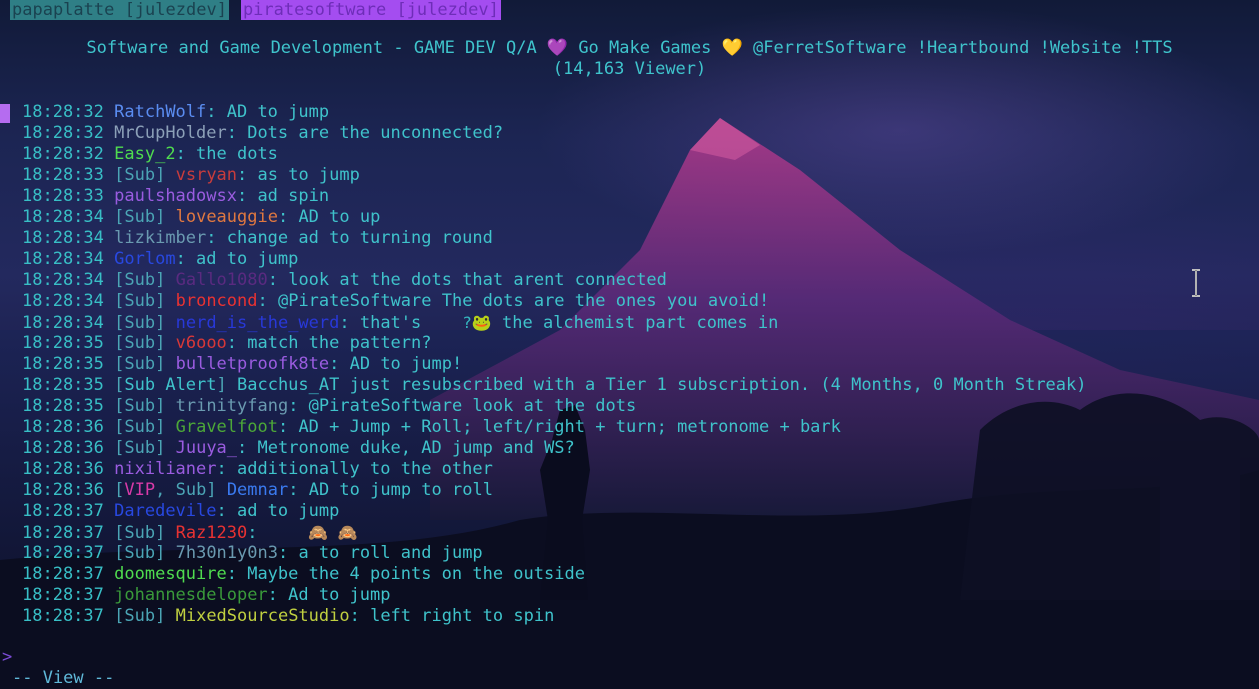 This screenshot has width=1259, height=689. I want to click on chat-username: johannesdeloper, so click(191, 595).